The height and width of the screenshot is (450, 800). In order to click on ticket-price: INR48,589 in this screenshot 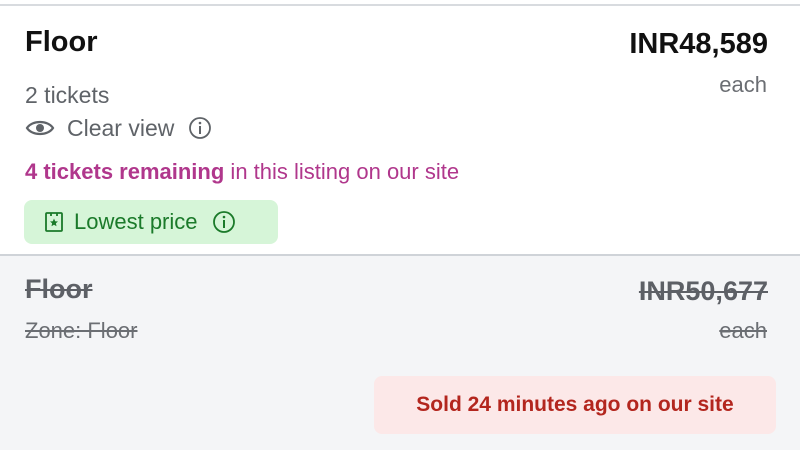, I will do `click(698, 44)`.